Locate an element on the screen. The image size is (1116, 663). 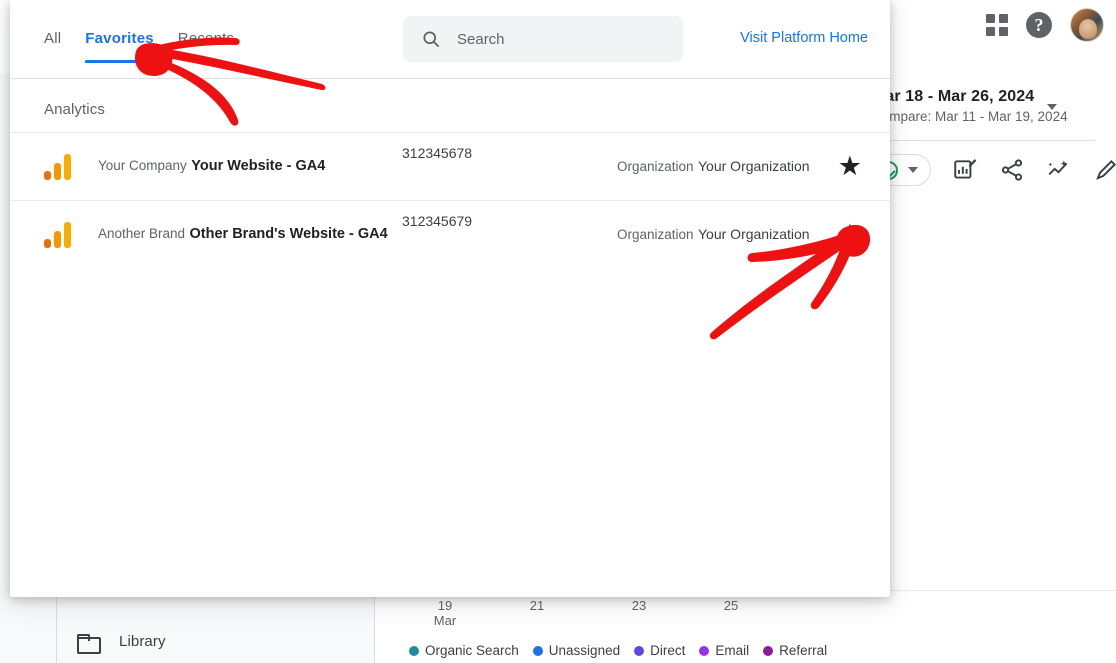
legend-item: Email is located at coordinates (724, 650).